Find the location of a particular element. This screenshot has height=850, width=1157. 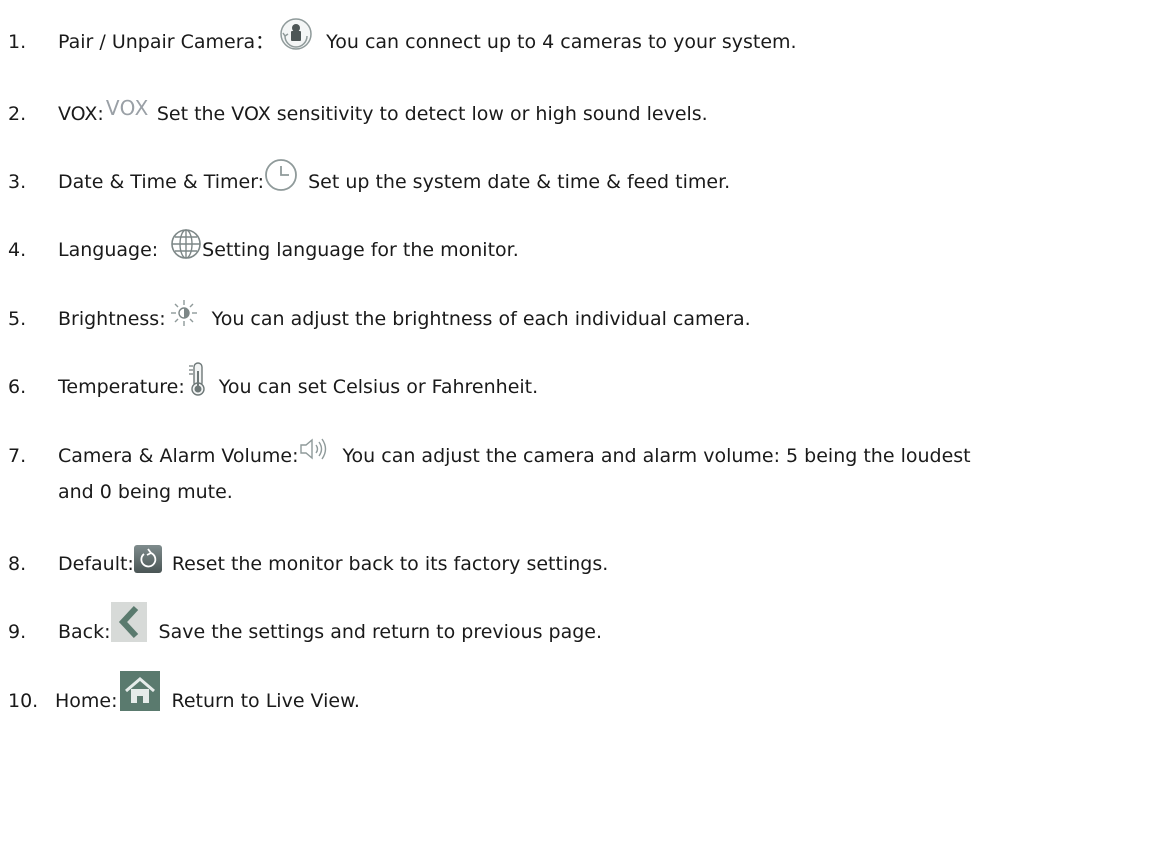

item-number: 7. is located at coordinates (17, 456).